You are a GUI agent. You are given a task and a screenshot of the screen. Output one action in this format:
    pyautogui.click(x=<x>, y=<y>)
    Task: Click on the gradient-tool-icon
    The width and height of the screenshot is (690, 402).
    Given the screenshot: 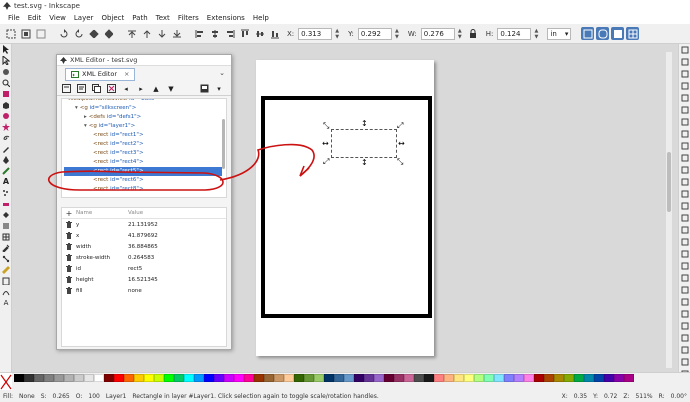 What is the action you would take?
    pyautogui.click(x=6, y=225)
    